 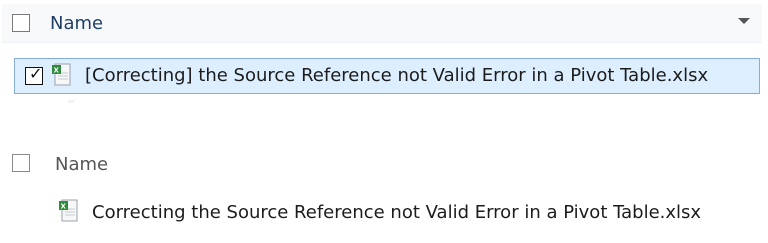 What do you see at coordinates (71, 101) in the screenshot?
I see `divider` at bounding box center [71, 101].